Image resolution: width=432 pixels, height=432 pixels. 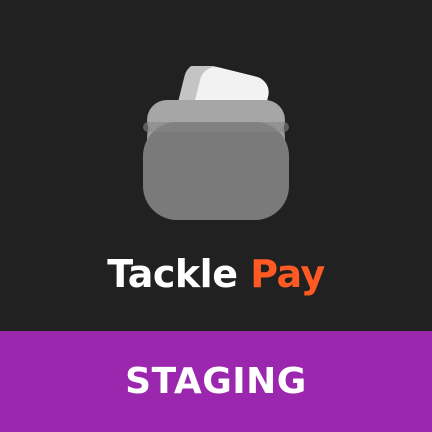 What do you see at coordinates (287, 274) in the screenshot?
I see `brand-name-accent: Pay` at bounding box center [287, 274].